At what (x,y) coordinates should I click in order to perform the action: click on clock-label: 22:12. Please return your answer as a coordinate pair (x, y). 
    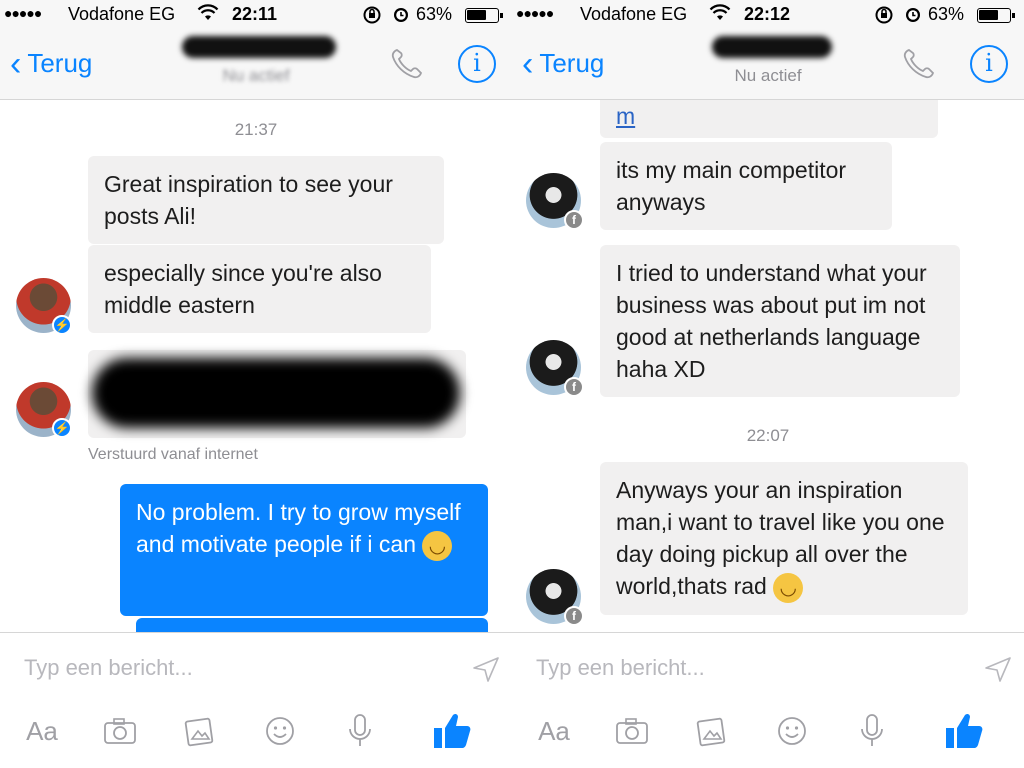
    Looking at the image, I should click on (767, 14).